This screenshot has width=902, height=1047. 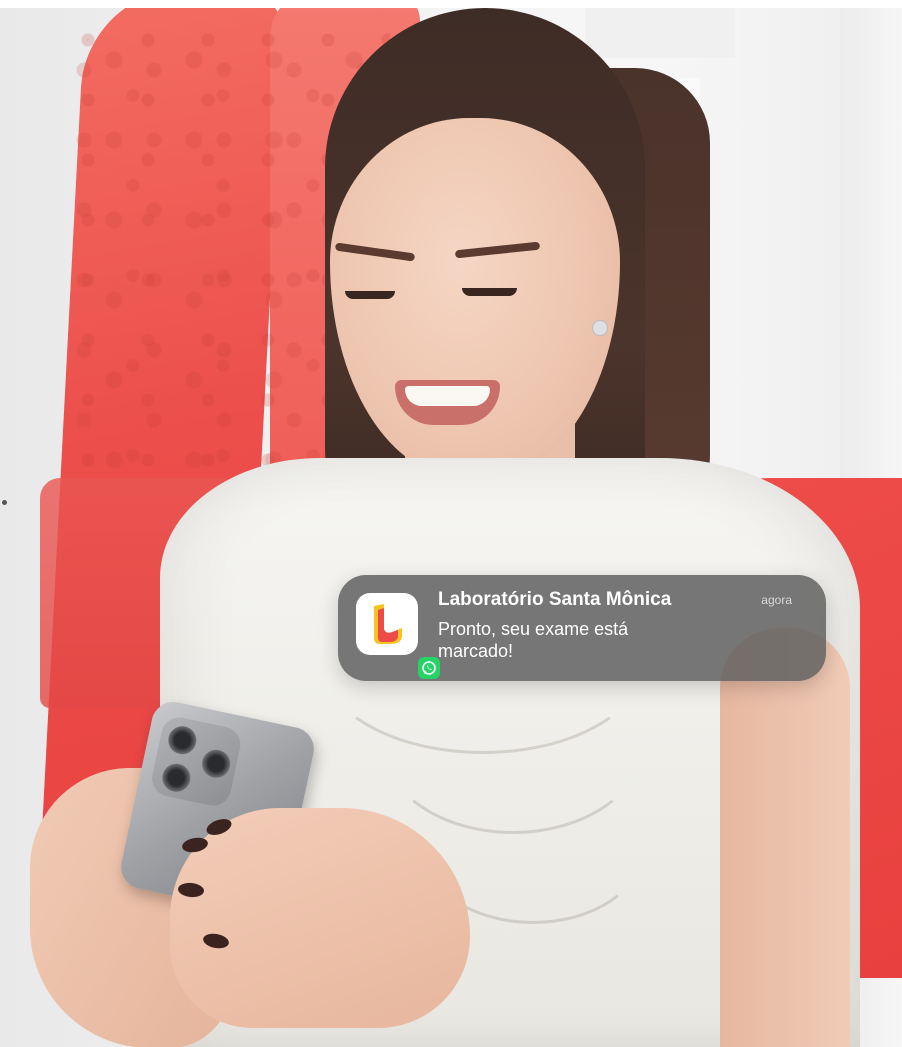 I want to click on whatsapp-icon, so click(x=429, y=668).